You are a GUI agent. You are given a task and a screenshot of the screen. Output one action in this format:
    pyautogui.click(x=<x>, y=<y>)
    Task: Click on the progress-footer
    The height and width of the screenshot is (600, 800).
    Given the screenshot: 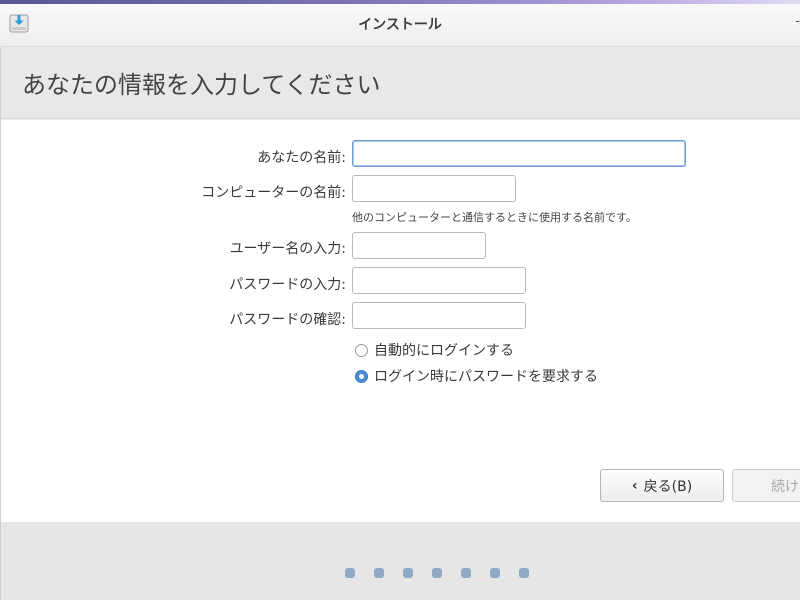 What is the action you would take?
    pyautogui.click(x=400, y=561)
    